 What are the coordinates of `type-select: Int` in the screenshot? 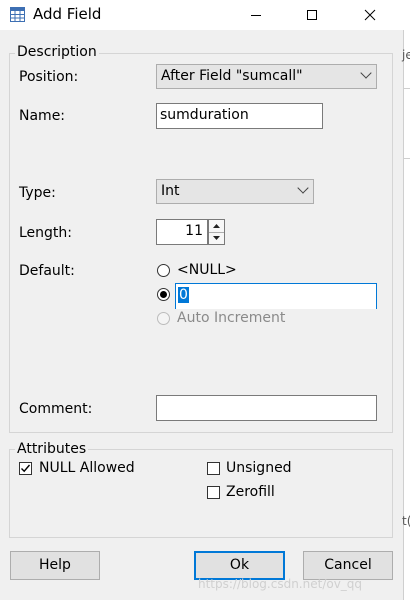 It's located at (235, 191).